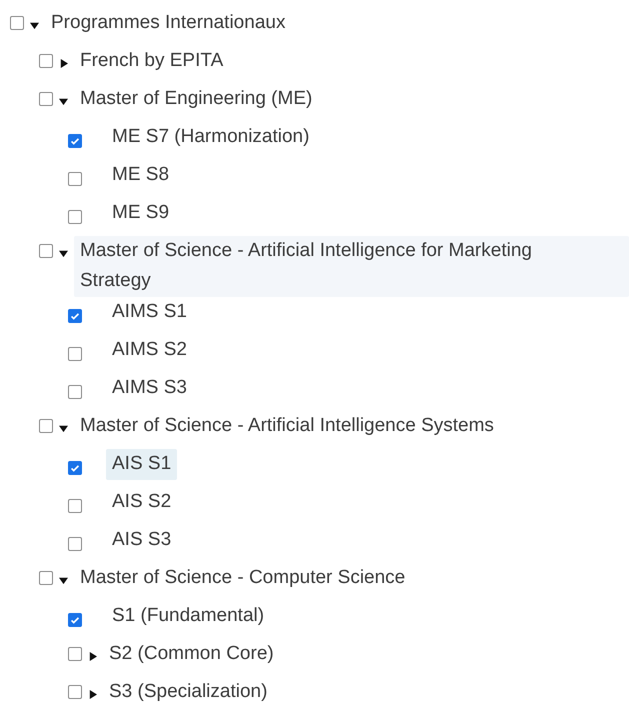 This screenshot has width=629, height=725. I want to click on tree-item-label: Master of Engineering (ME), so click(196, 99).